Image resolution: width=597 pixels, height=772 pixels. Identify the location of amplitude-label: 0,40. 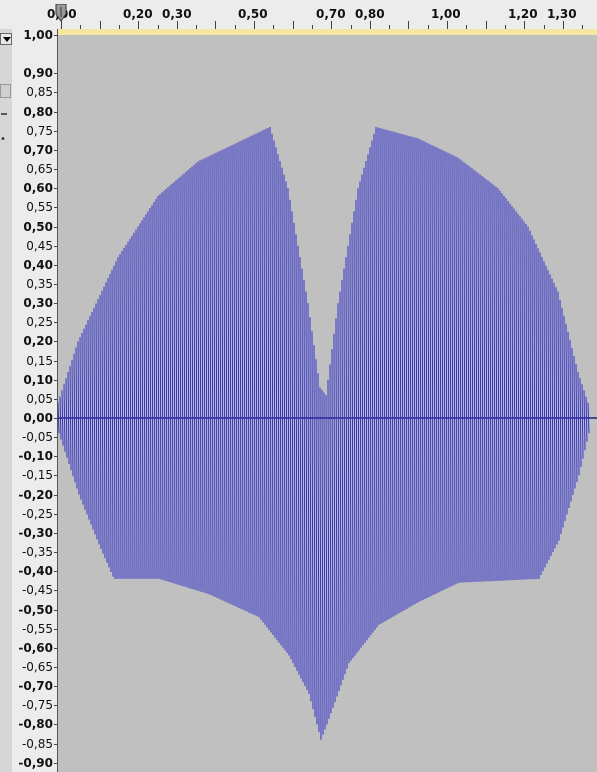
(38, 264).